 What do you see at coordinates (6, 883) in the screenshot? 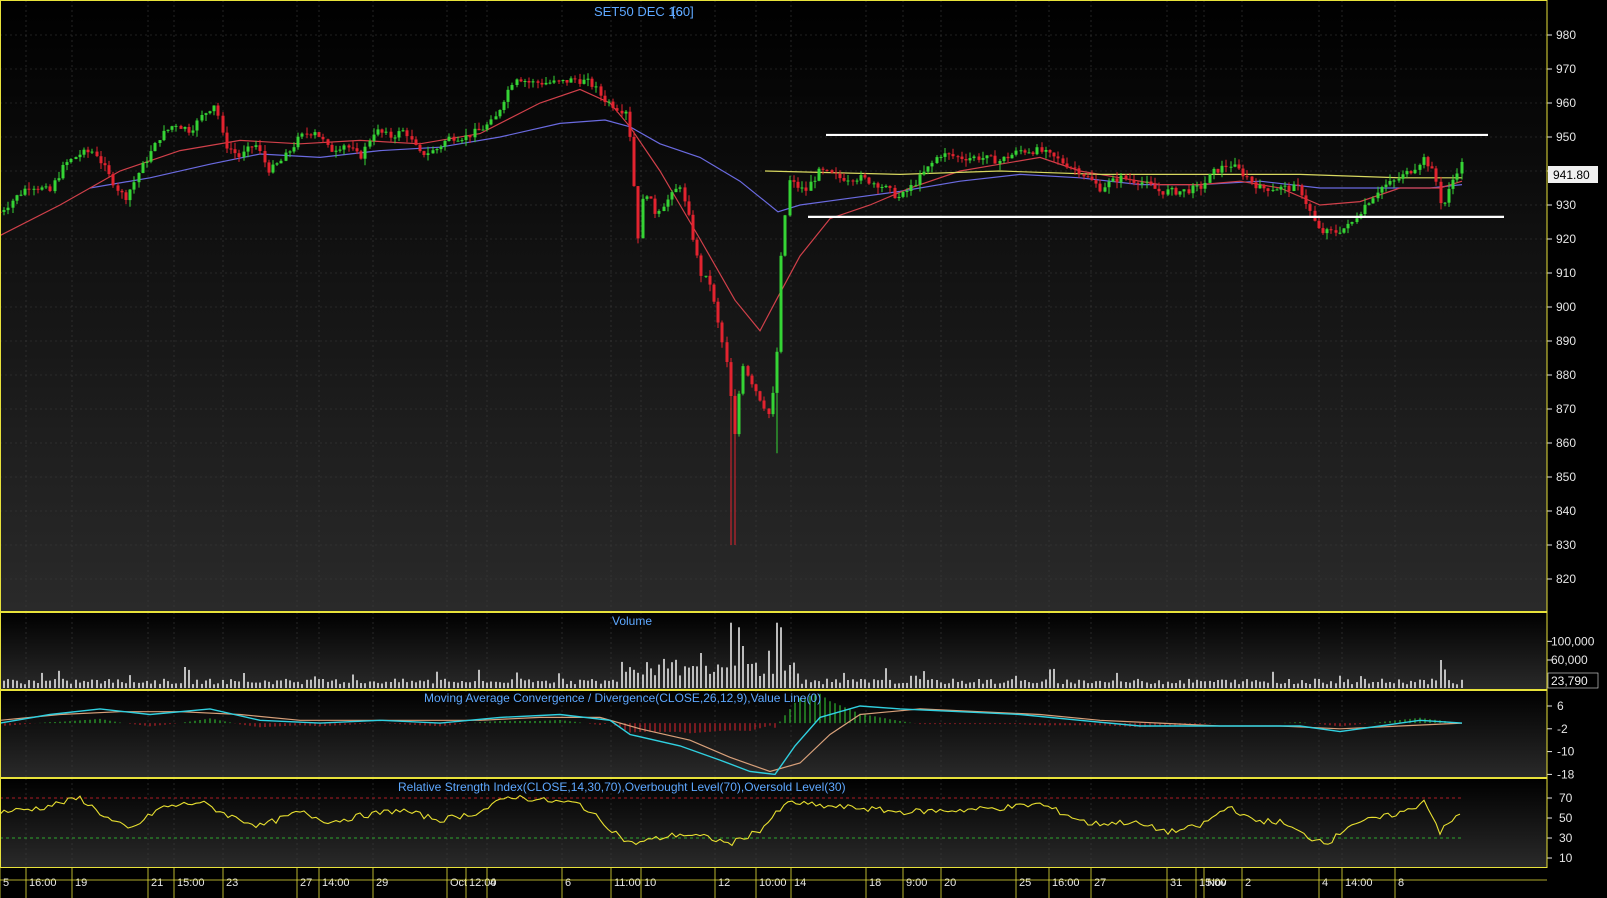
I see `time-axis-label: 5` at bounding box center [6, 883].